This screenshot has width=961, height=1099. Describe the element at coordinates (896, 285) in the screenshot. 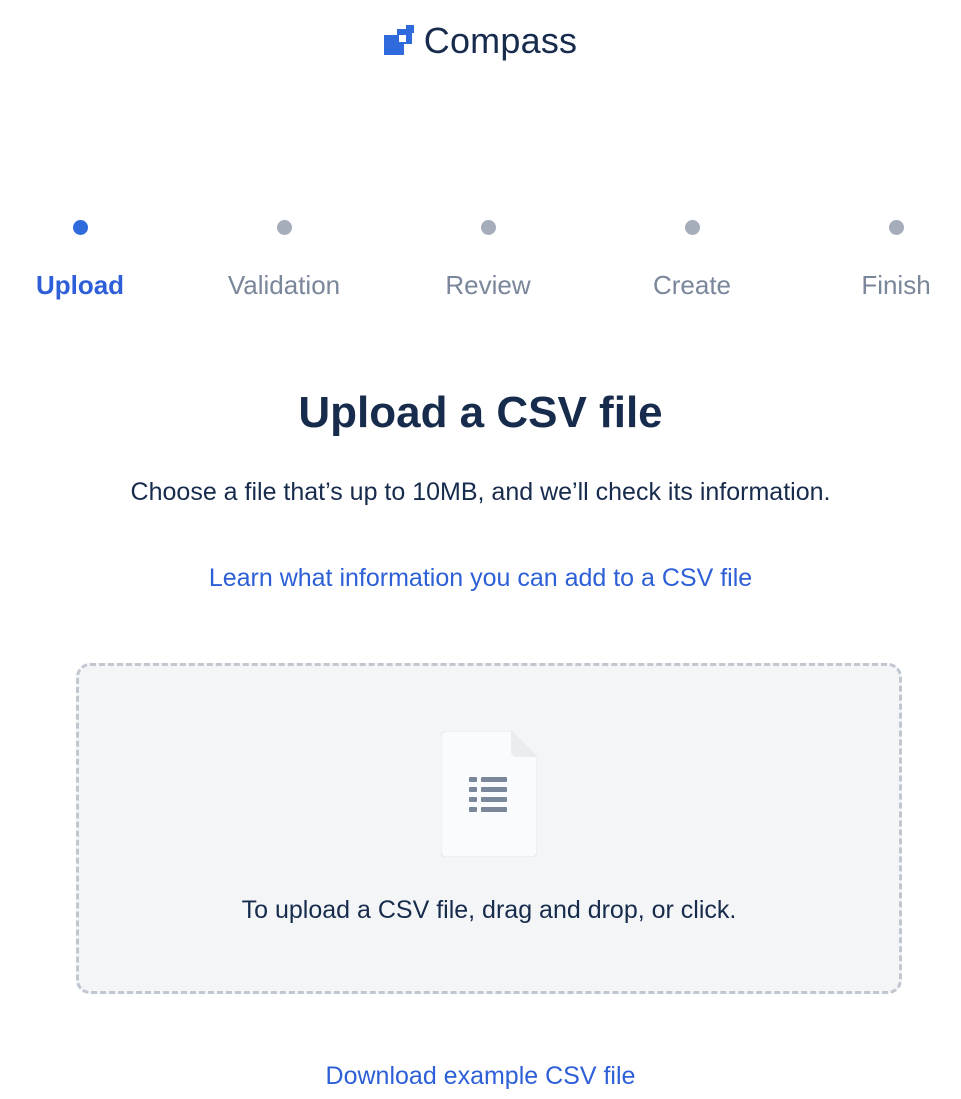

I see `step-label-finish: Finish` at that location.